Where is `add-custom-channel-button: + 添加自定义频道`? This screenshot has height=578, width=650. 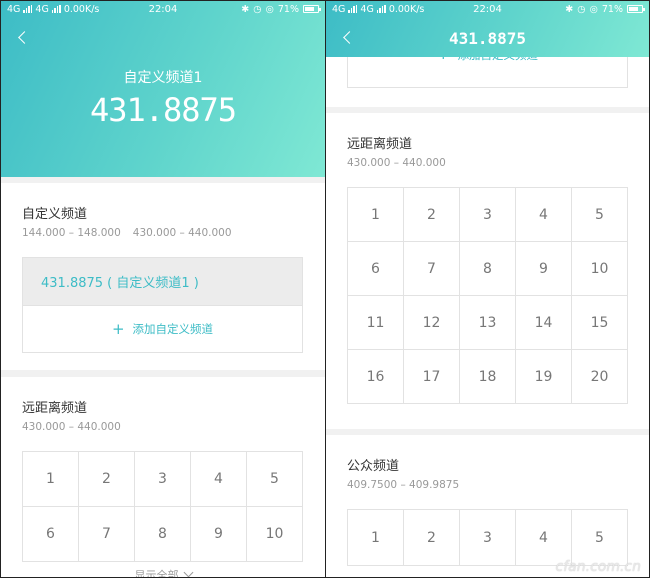
add-custom-channel-button: + 添加自定义频道 is located at coordinates (162, 328).